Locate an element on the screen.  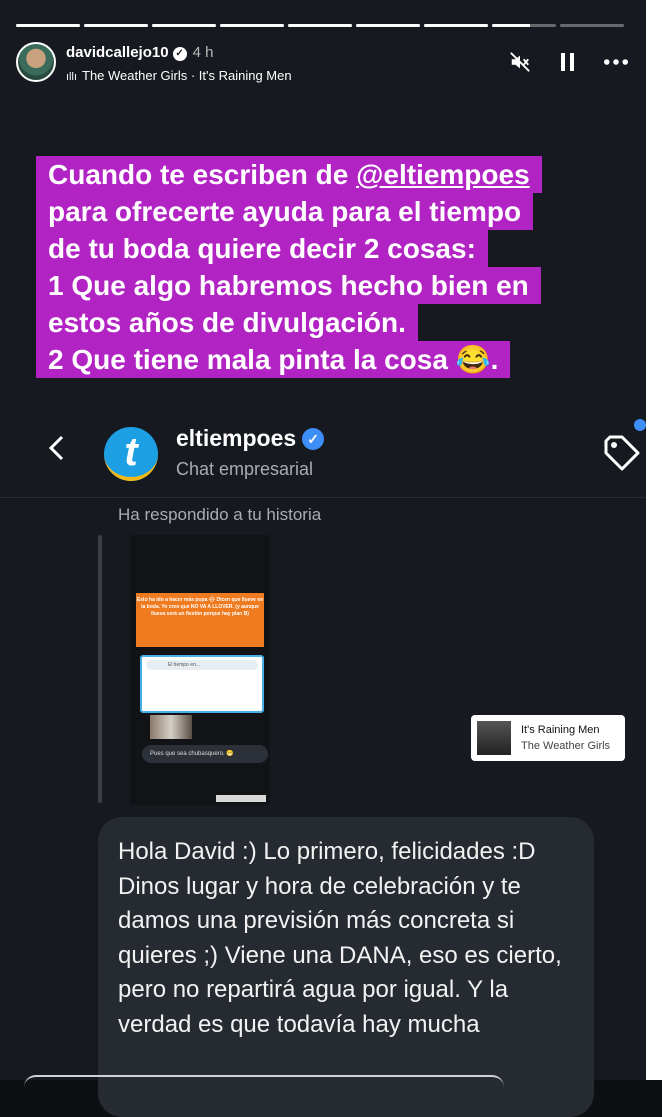
caption-line: para ofrecerte ayuda para el tiempo is located at coordinates (285, 211).